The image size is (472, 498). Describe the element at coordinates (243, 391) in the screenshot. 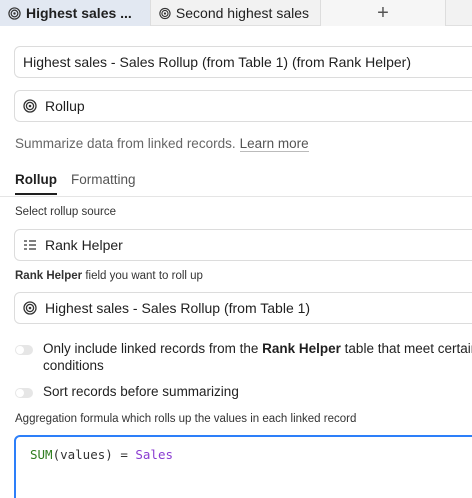

I see `sort-records-row: Sort records before summarizing` at that location.